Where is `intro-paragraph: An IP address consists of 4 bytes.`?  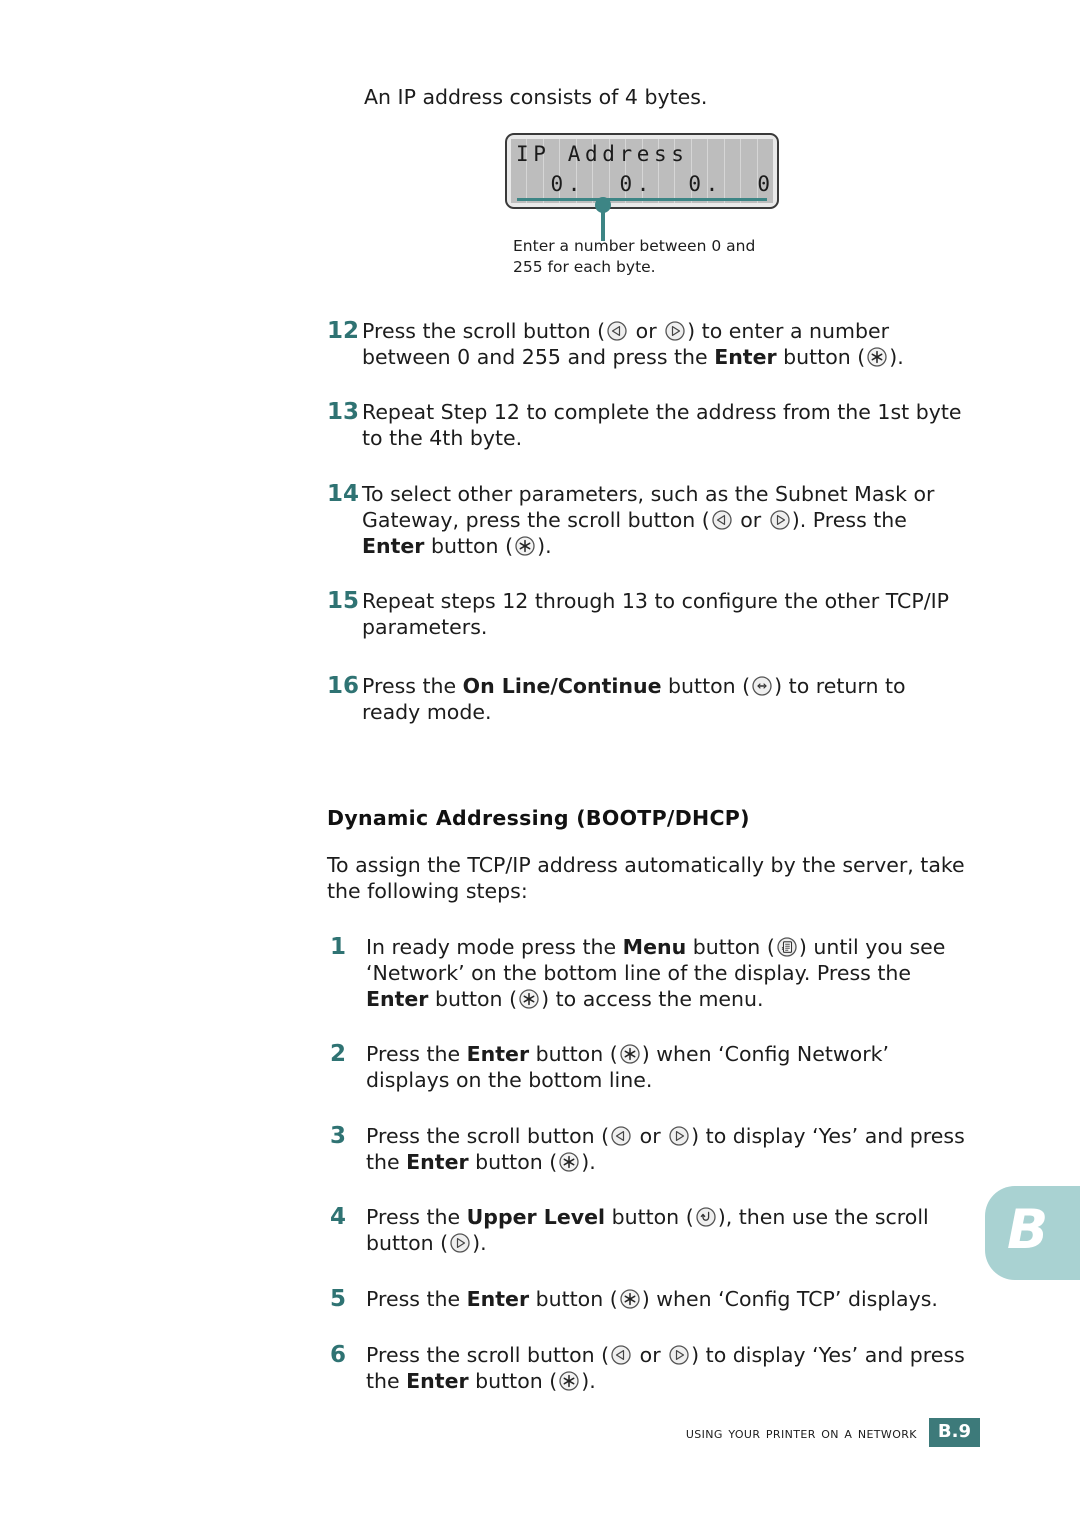
intro-paragraph: An IP address consists of 4 bytes. is located at coordinates (536, 97).